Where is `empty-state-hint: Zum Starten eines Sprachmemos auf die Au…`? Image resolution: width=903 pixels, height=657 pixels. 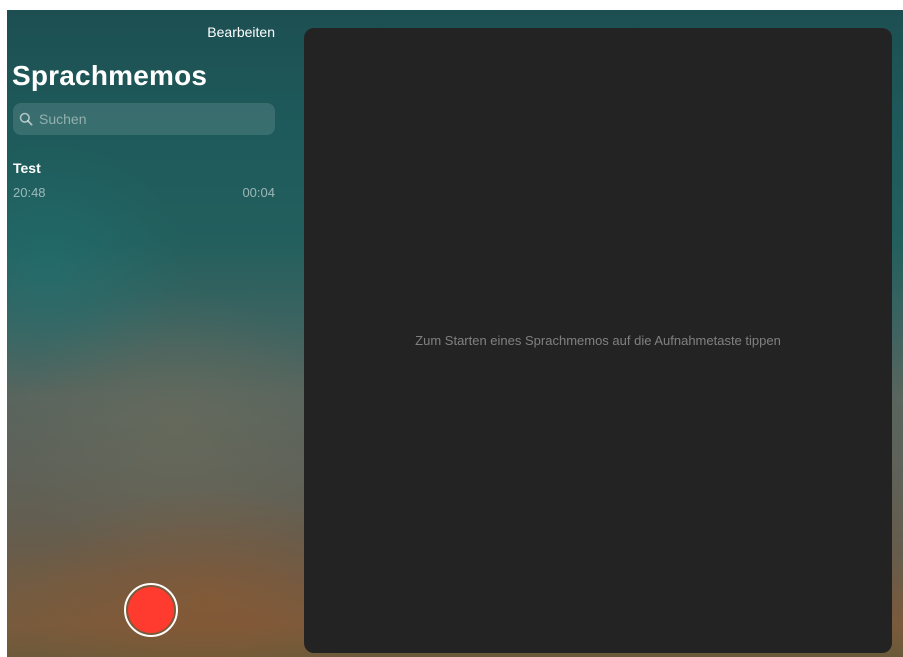 empty-state-hint: Zum Starten eines Sprachmemos auf die Au… is located at coordinates (598, 340).